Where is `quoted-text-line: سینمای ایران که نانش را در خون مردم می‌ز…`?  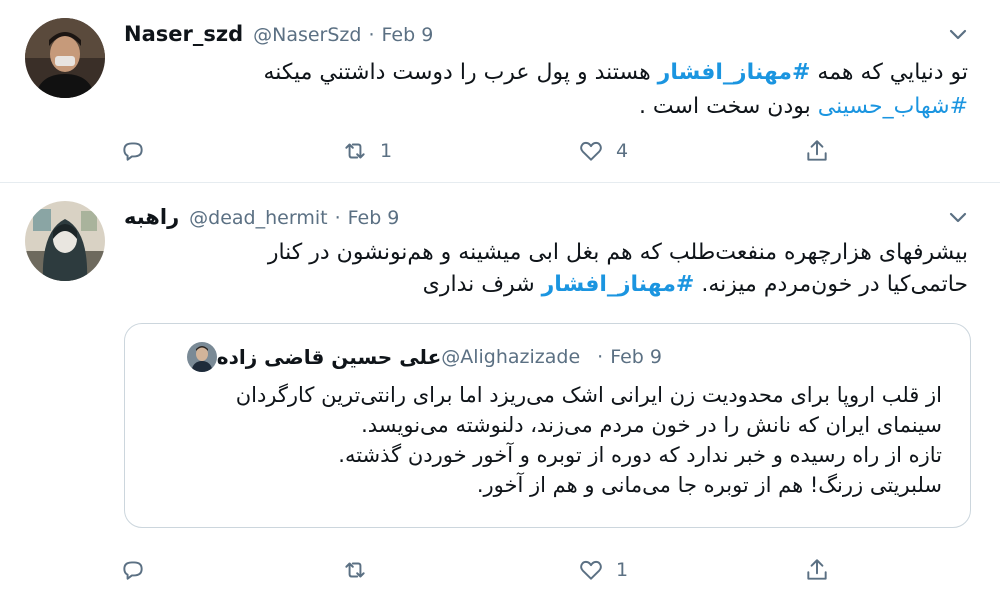 quoted-text-line: سینمای ایران که نانش را در خون مردم می‌ز… is located at coordinates (651, 425).